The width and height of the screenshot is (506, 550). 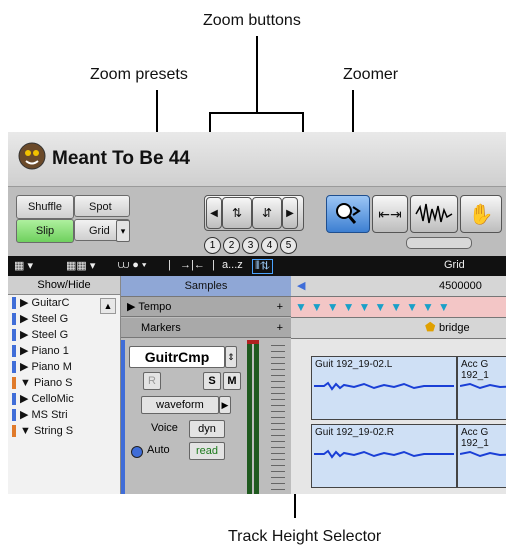 I want to click on link-timeline-icon: ⦀⇅, so click(x=262, y=266).